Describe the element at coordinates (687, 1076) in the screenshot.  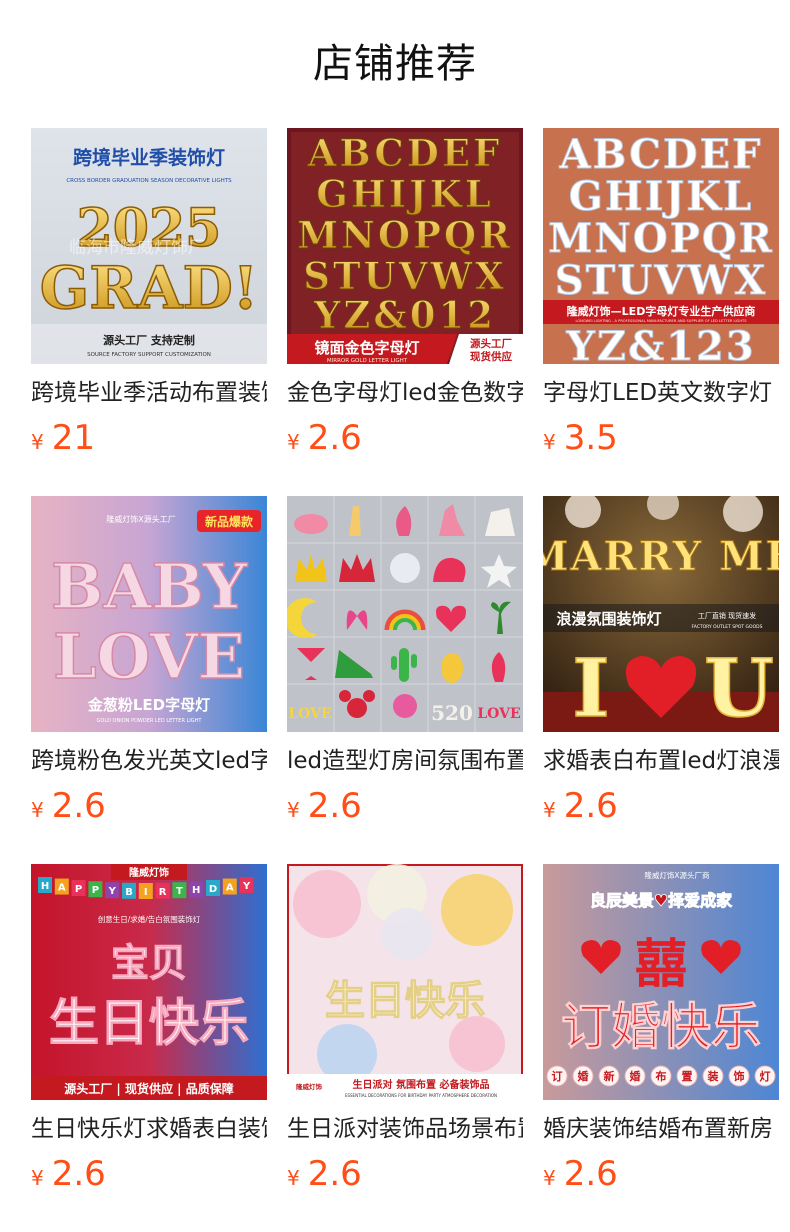
I see `char-bulb-text: 置` at that location.